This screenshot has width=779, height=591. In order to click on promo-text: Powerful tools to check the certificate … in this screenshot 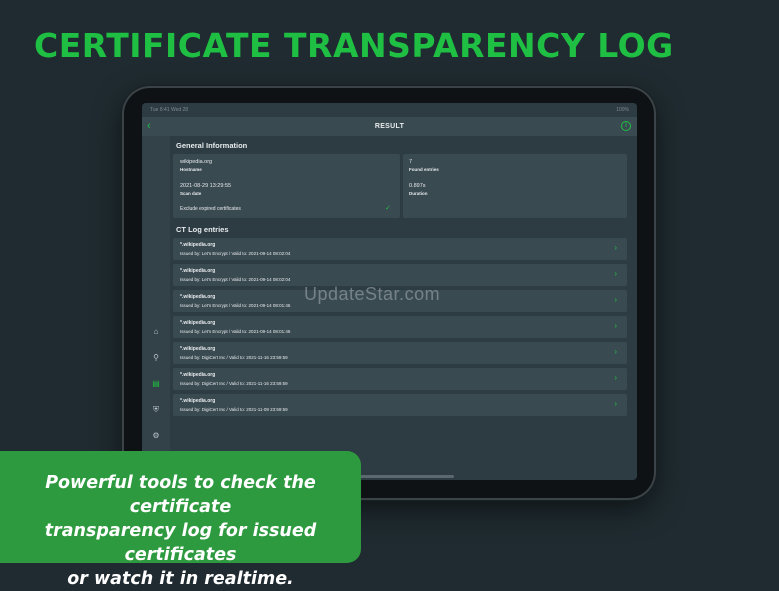, I will do `click(180, 531)`.